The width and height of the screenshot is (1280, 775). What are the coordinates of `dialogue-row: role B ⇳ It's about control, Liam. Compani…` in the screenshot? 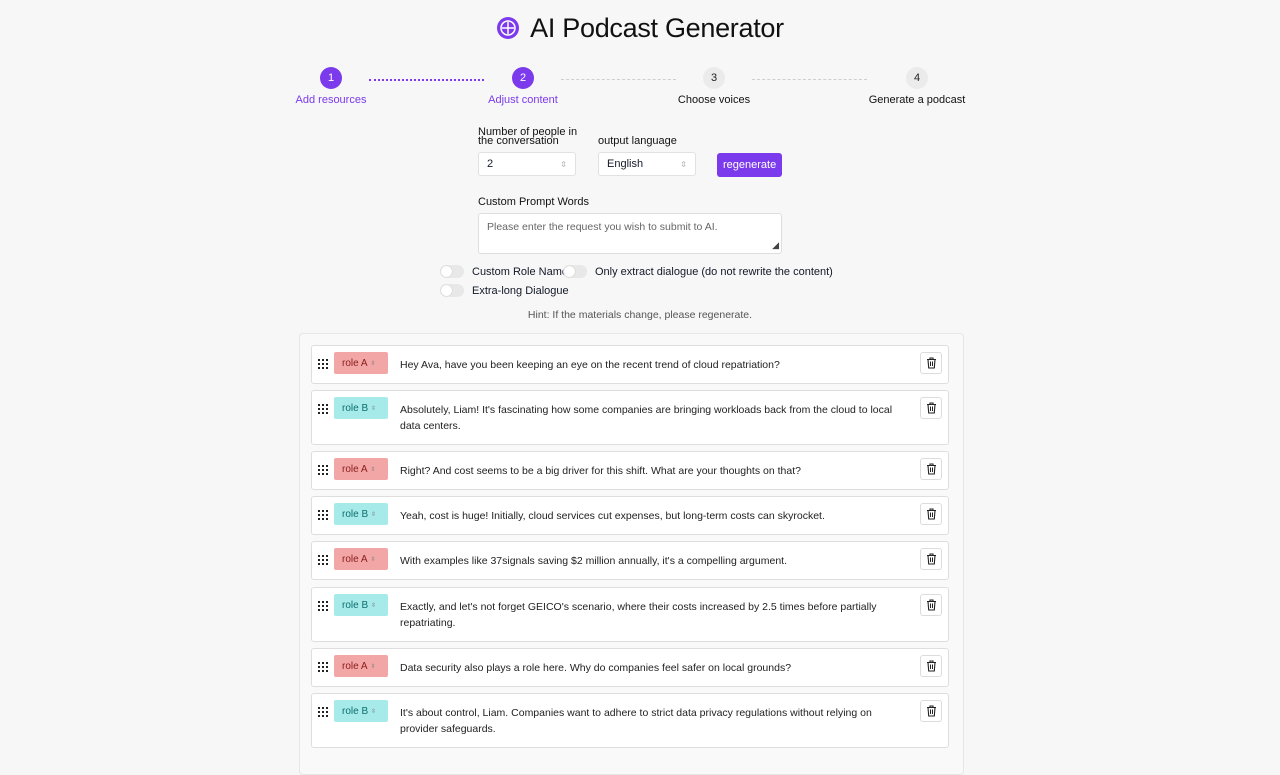 It's located at (630, 720).